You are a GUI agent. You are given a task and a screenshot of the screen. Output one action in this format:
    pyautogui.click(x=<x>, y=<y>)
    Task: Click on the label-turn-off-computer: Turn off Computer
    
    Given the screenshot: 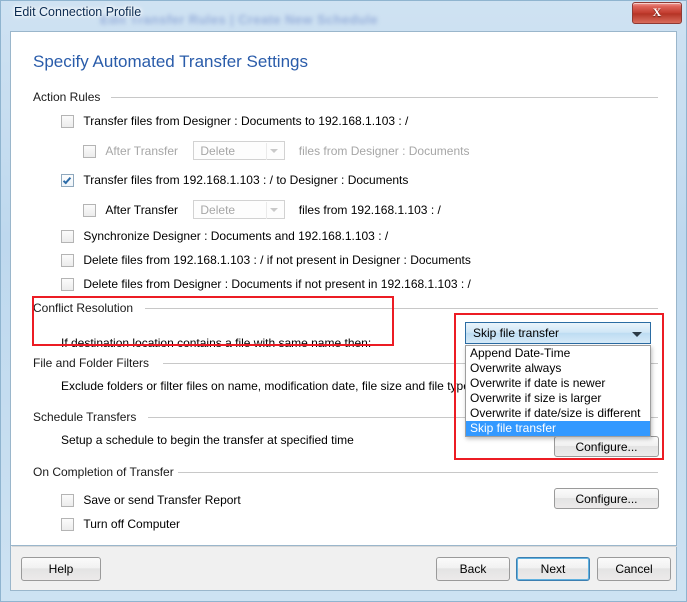 What is the action you would take?
    pyautogui.click(x=132, y=524)
    